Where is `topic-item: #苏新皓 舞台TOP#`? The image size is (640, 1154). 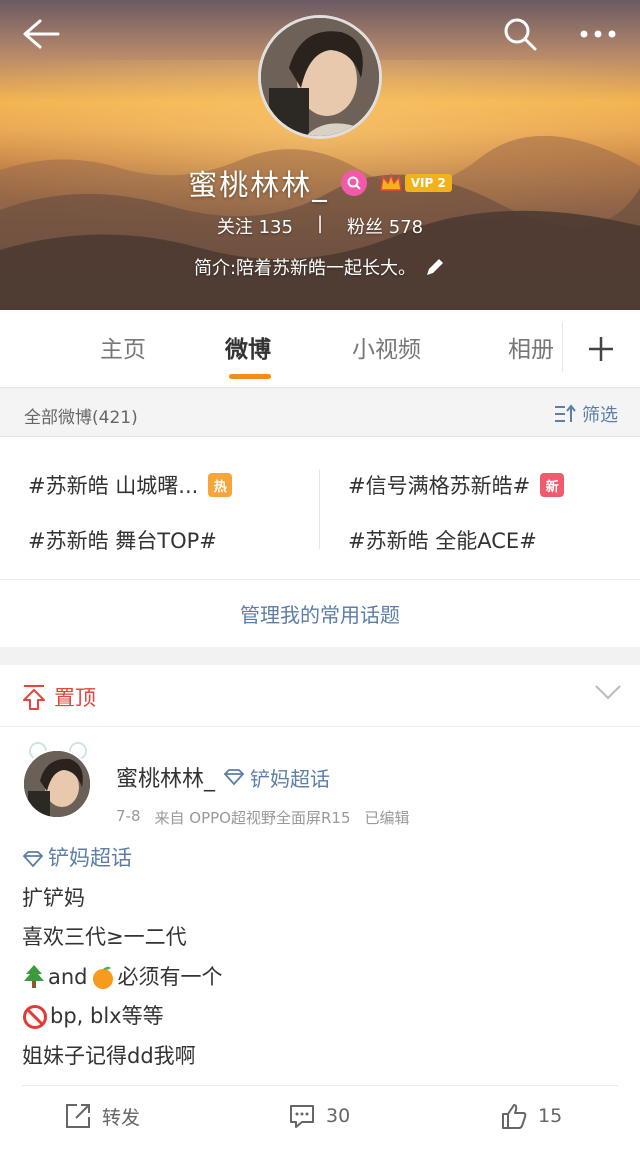 topic-item: #苏新皓 舞台TOP# is located at coordinates (122, 540).